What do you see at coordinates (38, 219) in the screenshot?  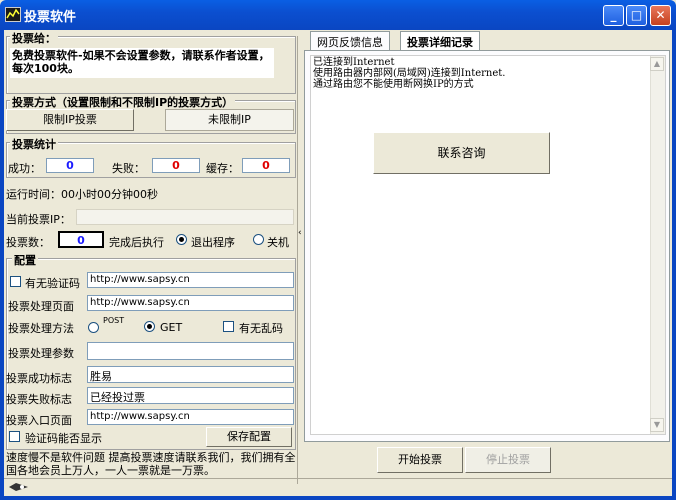 I see `current-ip-label: 当前投票IP：` at bounding box center [38, 219].